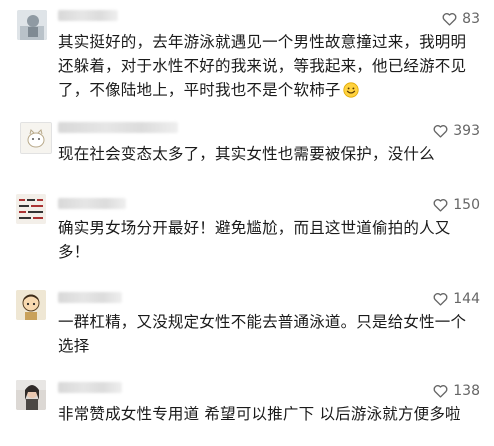 Image resolution: width=494 pixels, height=446 pixels. What do you see at coordinates (471, 19) in the screenshot?
I see `like-count: 83` at bounding box center [471, 19].